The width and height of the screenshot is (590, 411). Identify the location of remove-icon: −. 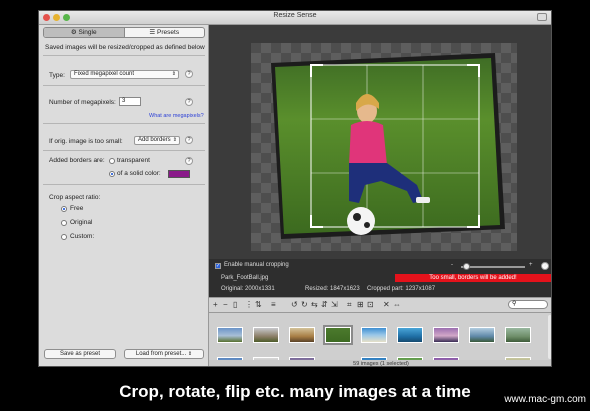
(225, 305).